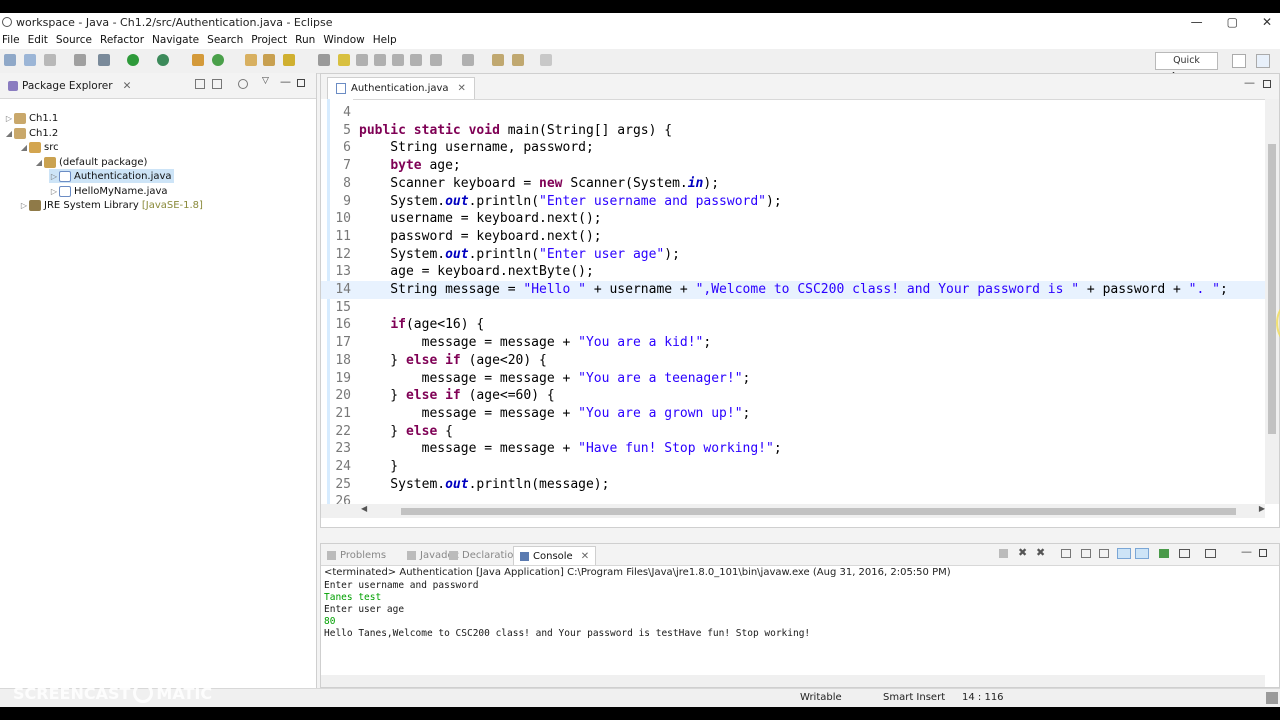  Describe the element at coordinates (546, 60) in the screenshot. I see `forward-icon` at that location.